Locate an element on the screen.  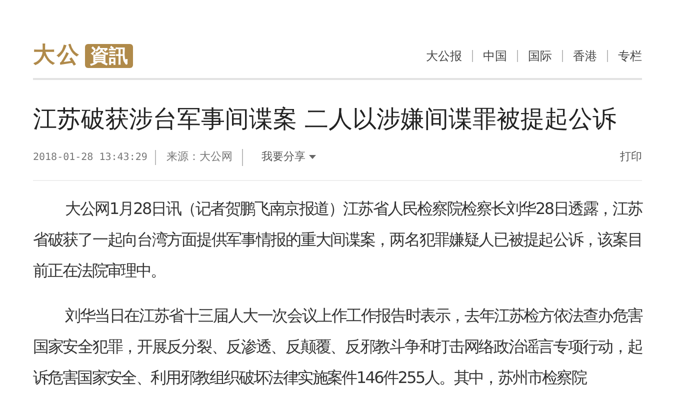
nav-link: 香港 is located at coordinates (584, 56).